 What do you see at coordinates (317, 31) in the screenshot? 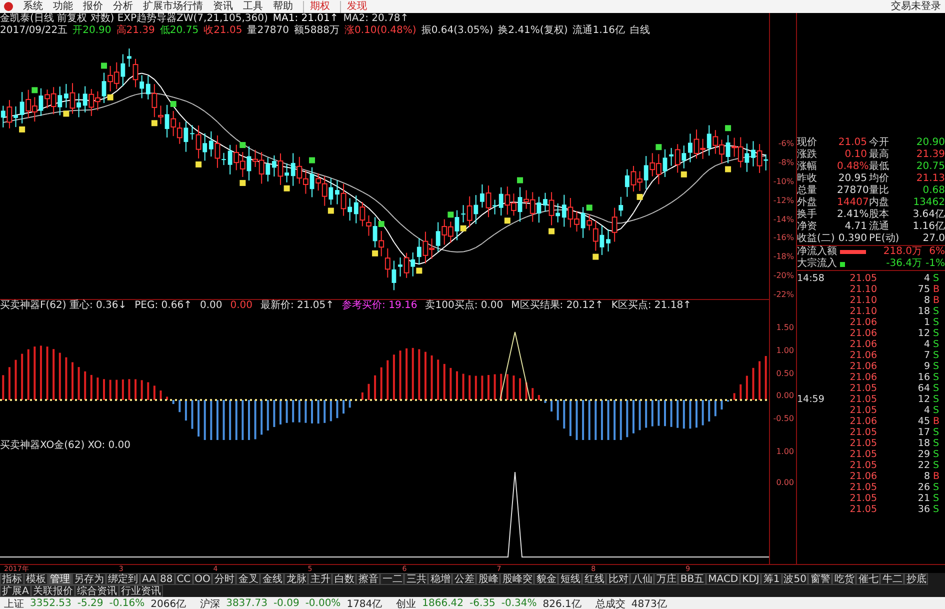
I see `chart-info-text: 额5888万` at bounding box center [317, 31].